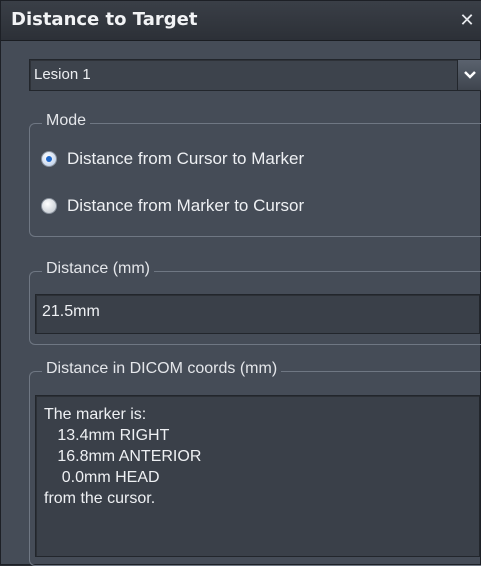 The height and width of the screenshot is (566, 481). What do you see at coordinates (186, 158) in the screenshot?
I see `radio-label-cursor-to-marker: Distance from Cursor to Marker` at bounding box center [186, 158].